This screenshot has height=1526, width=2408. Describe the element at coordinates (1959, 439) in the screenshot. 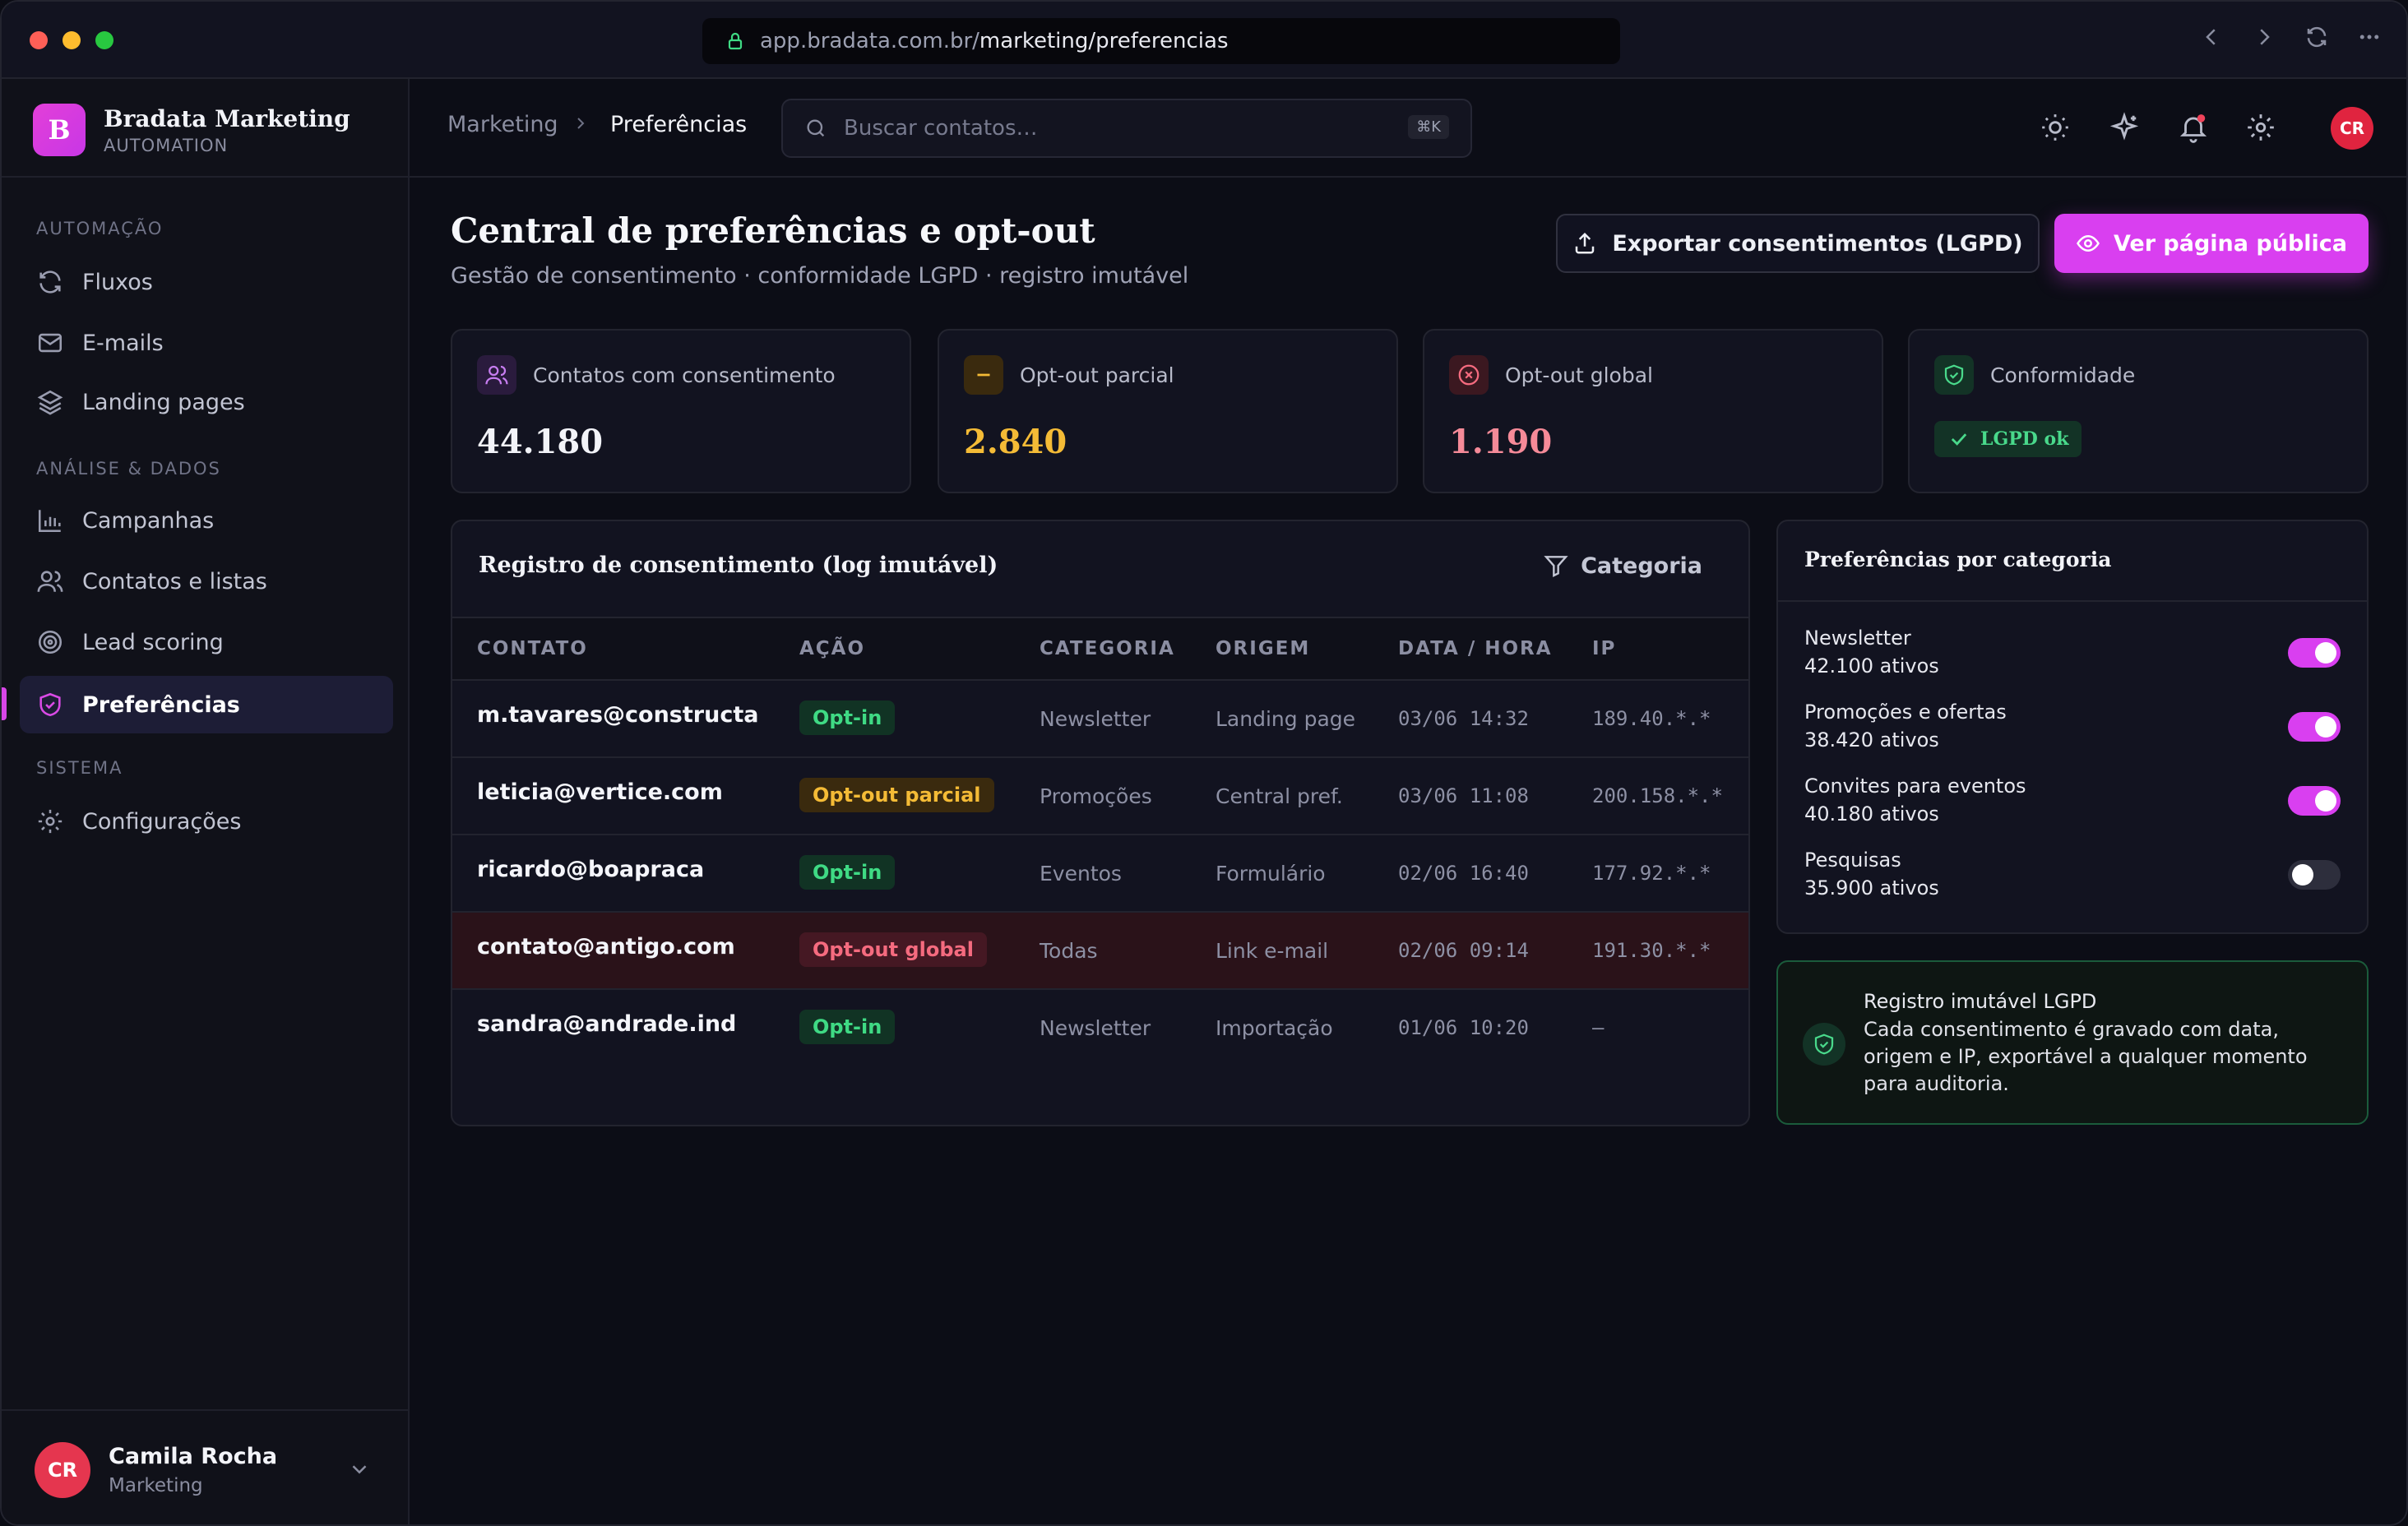

I see `check-icon` at that location.